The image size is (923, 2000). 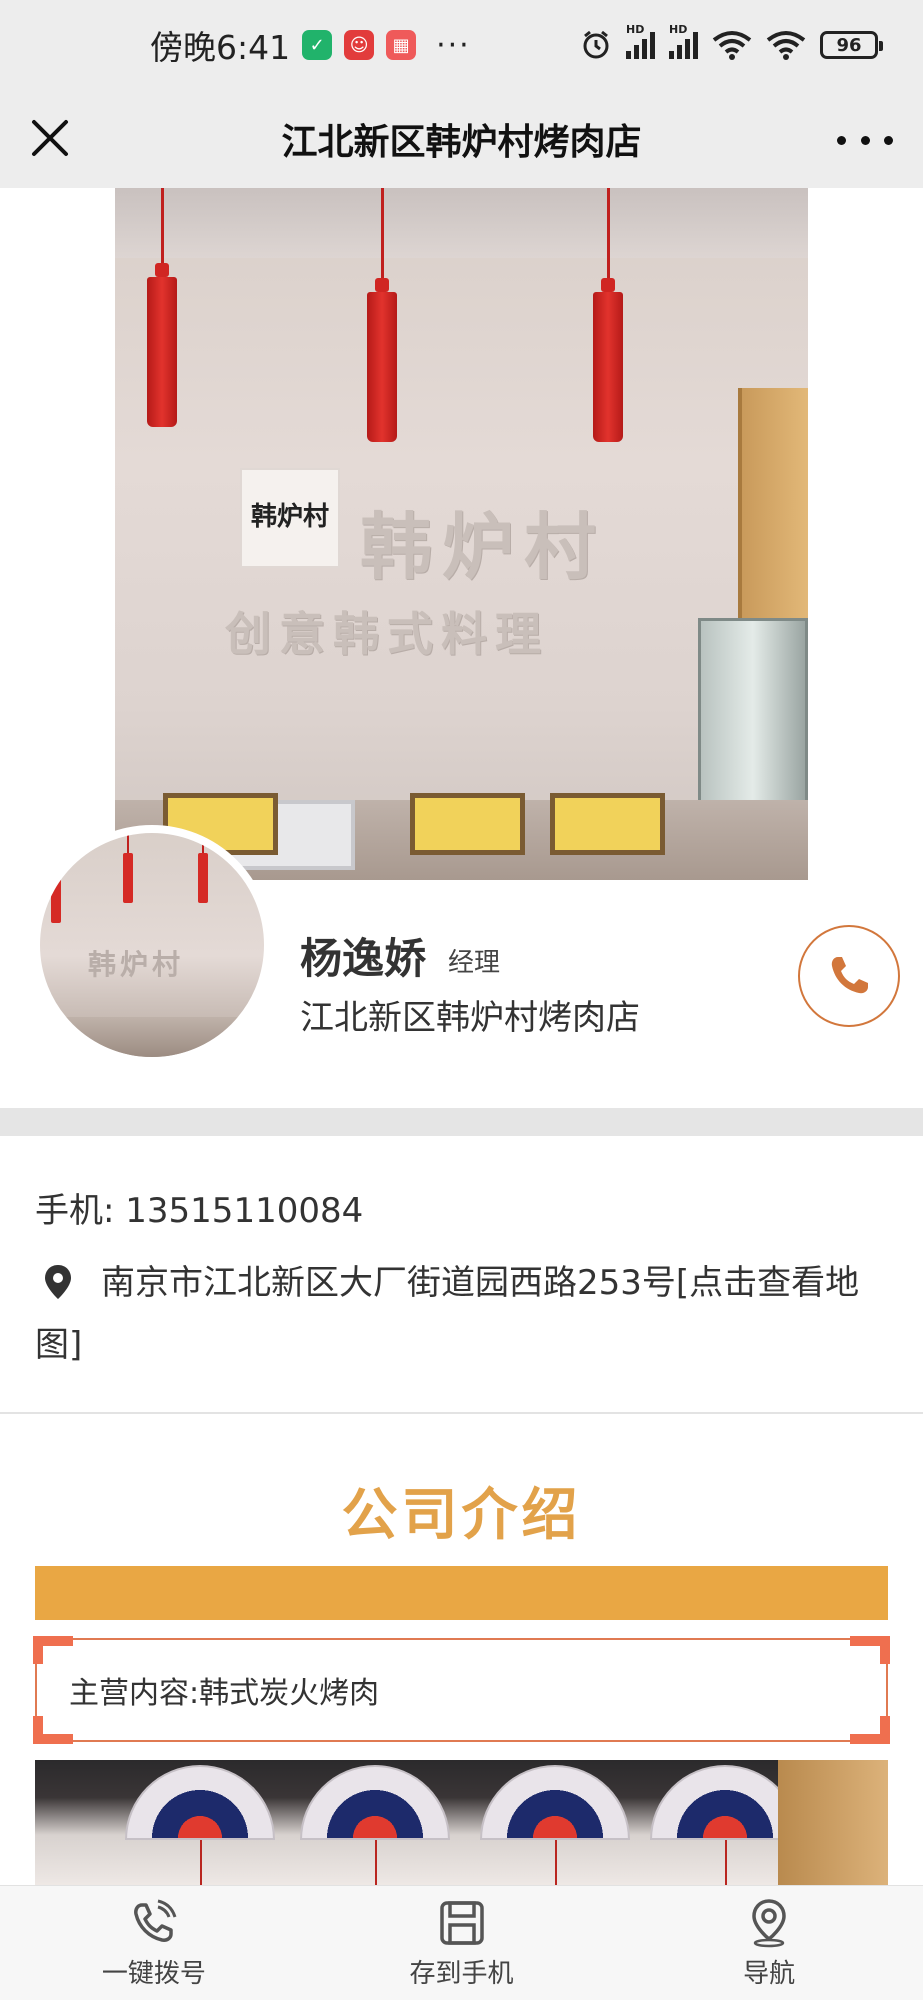 What do you see at coordinates (317, 45) in the screenshot?
I see `shield-app-icon: ✓` at bounding box center [317, 45].